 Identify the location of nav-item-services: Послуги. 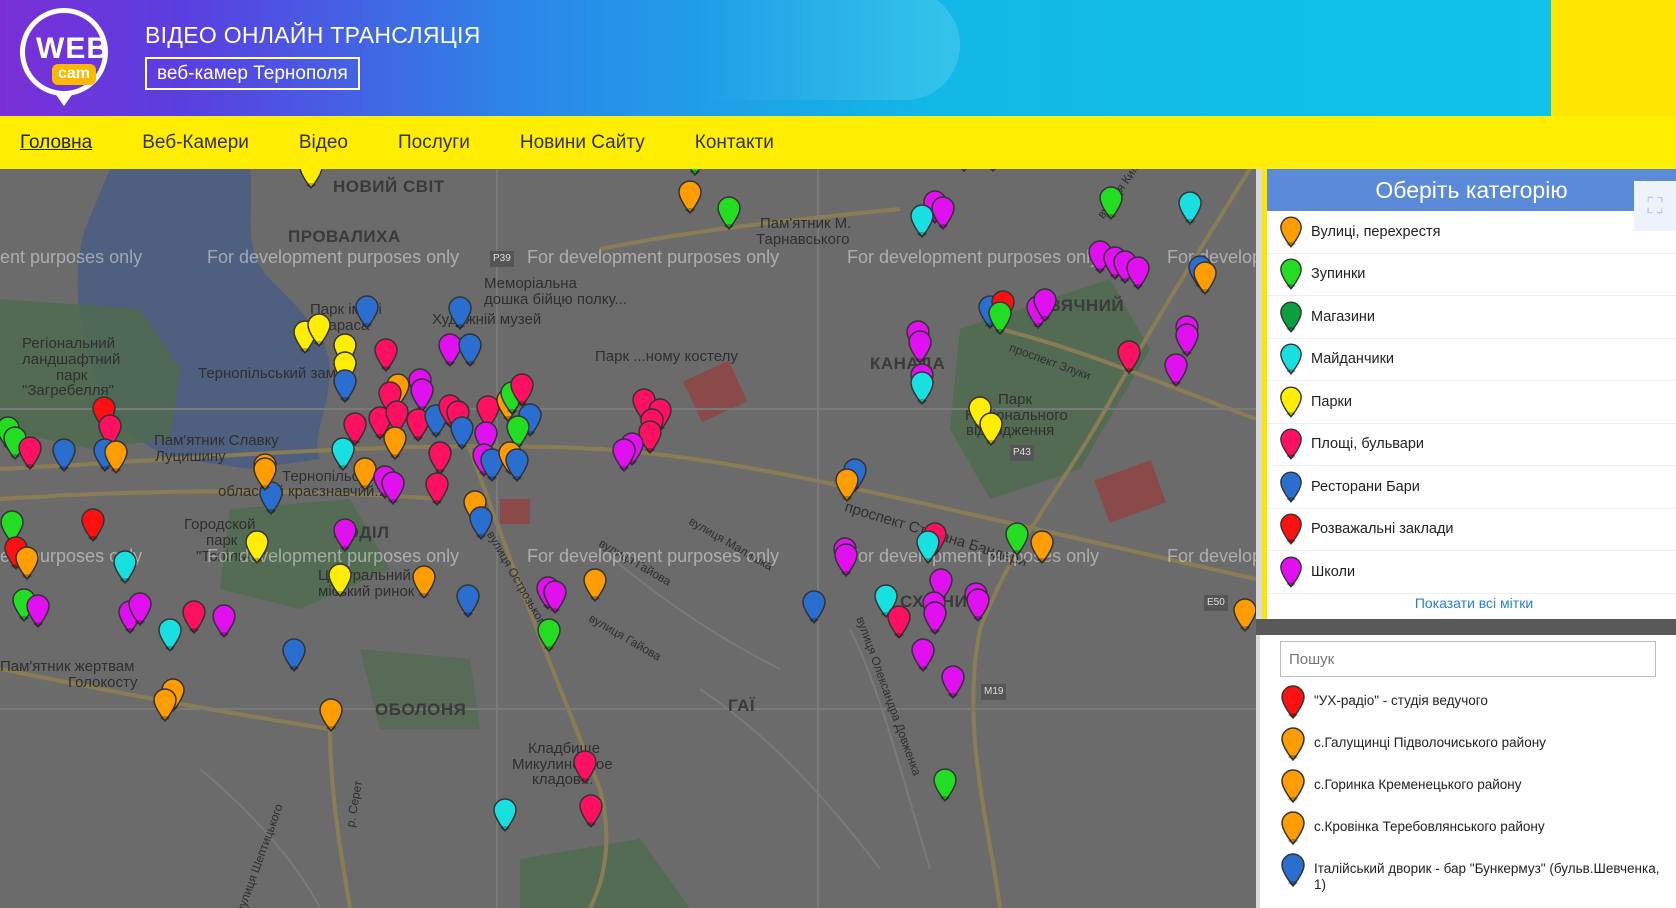
(434, 143).